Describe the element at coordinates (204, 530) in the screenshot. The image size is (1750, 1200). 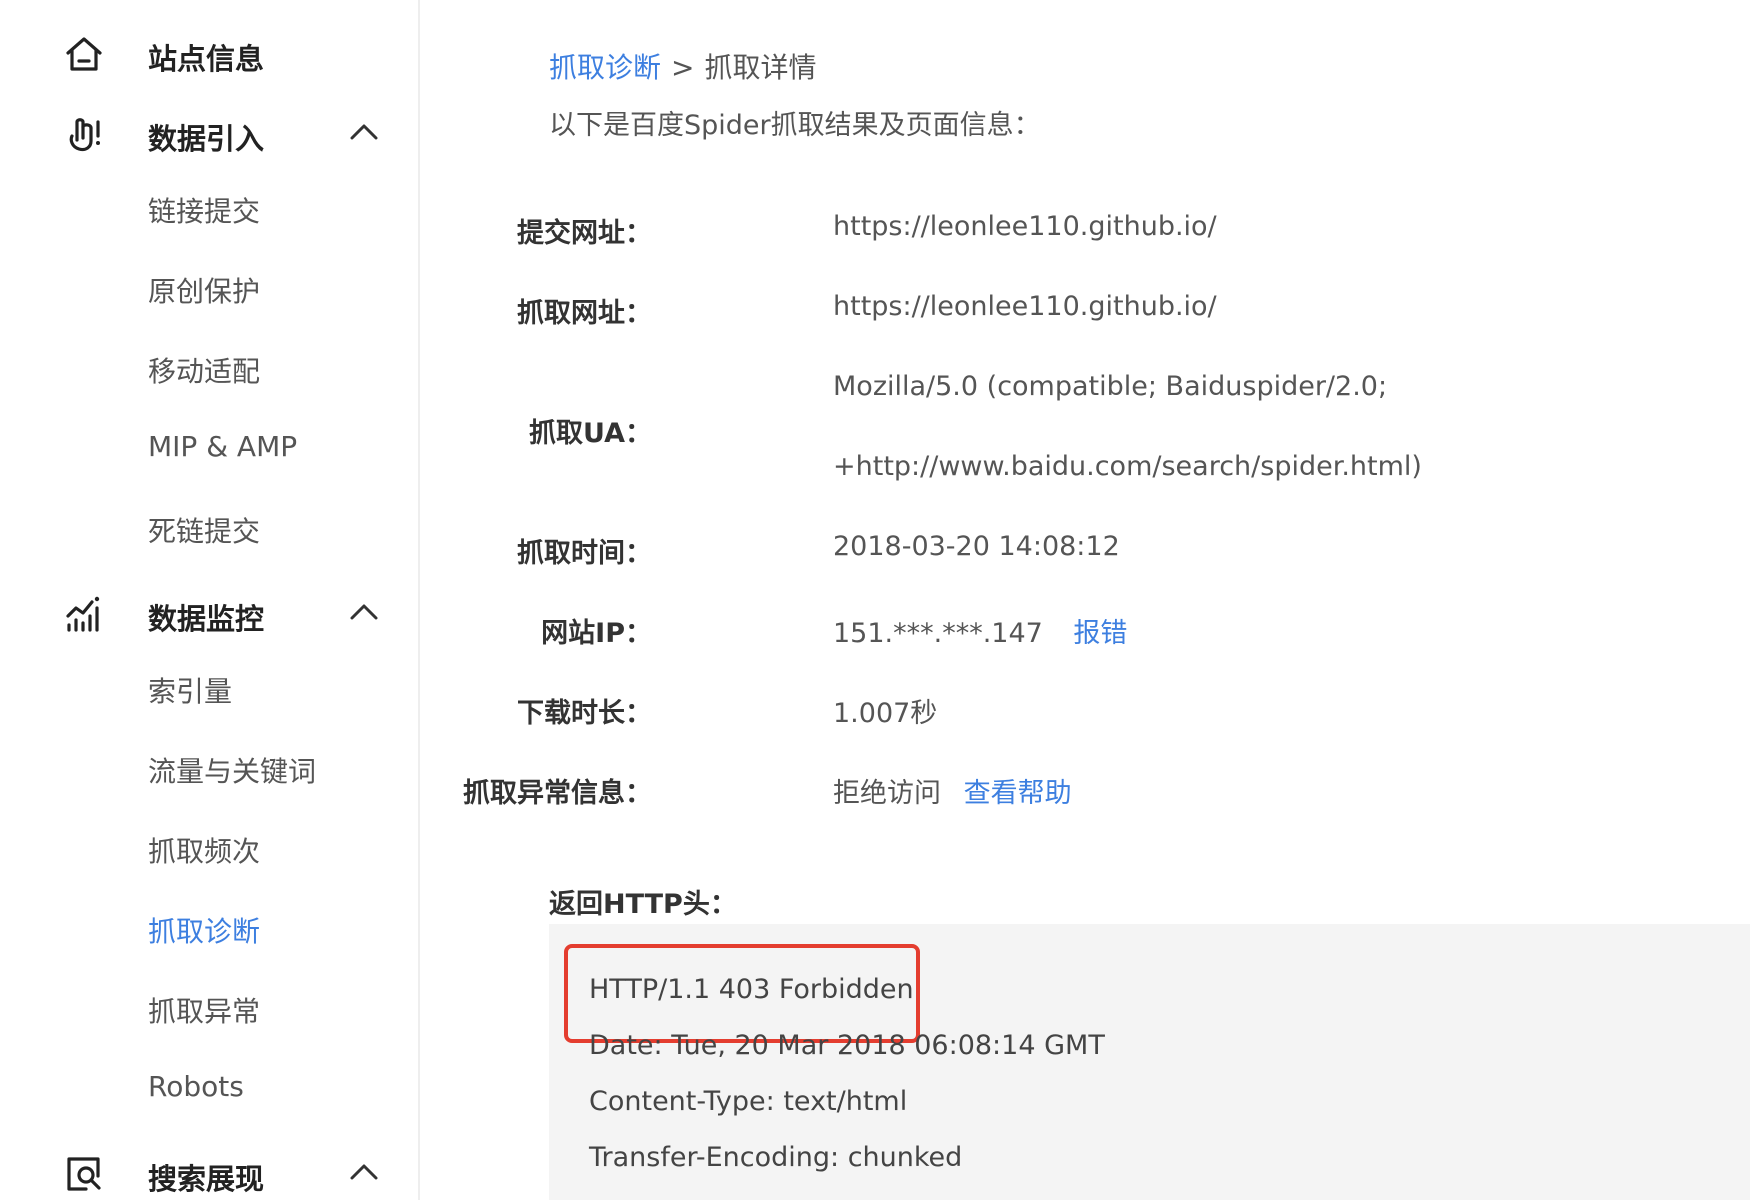
I see `sidebar-item-dead-link: 死链提交` at that location.